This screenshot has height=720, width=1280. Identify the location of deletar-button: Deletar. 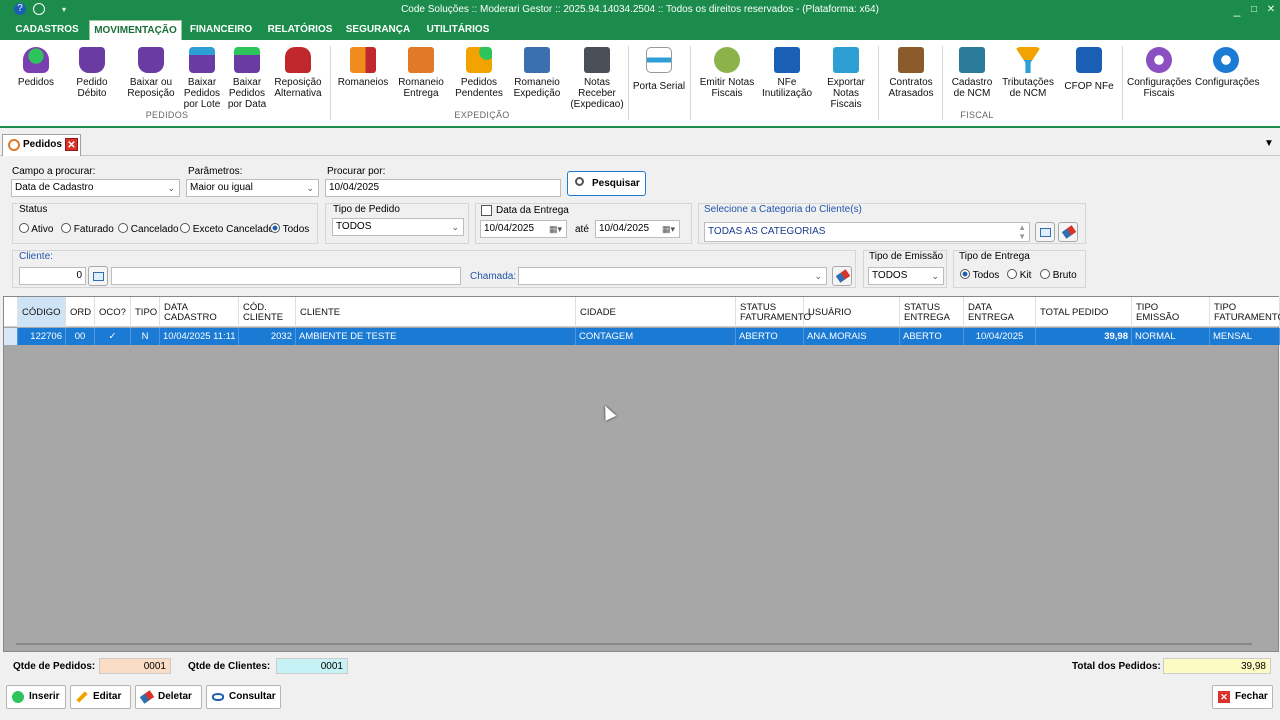
(168, 697).